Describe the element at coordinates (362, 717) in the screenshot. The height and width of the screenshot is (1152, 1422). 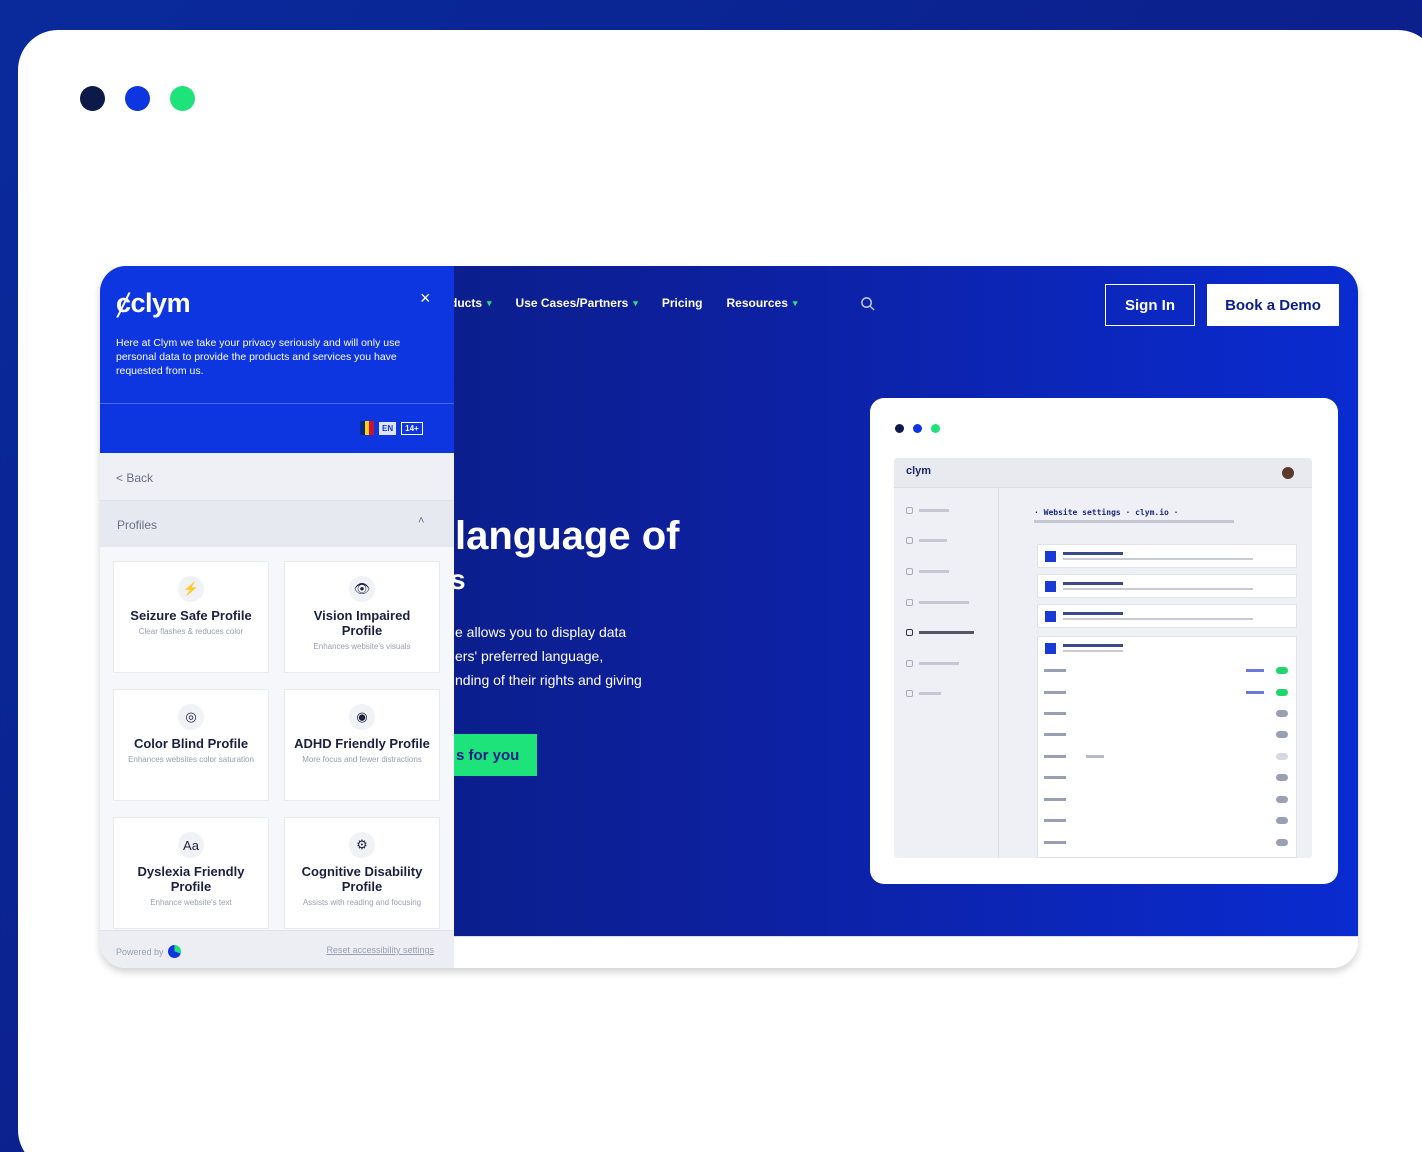
I see `target-icon: ◉` at that location.